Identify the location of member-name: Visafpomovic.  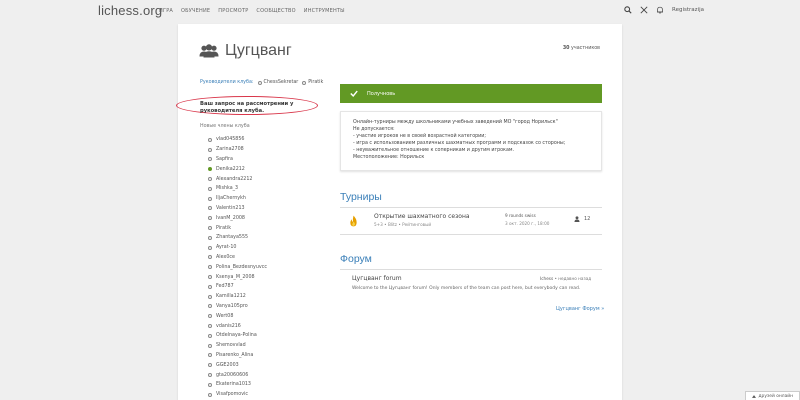
(232, 394).